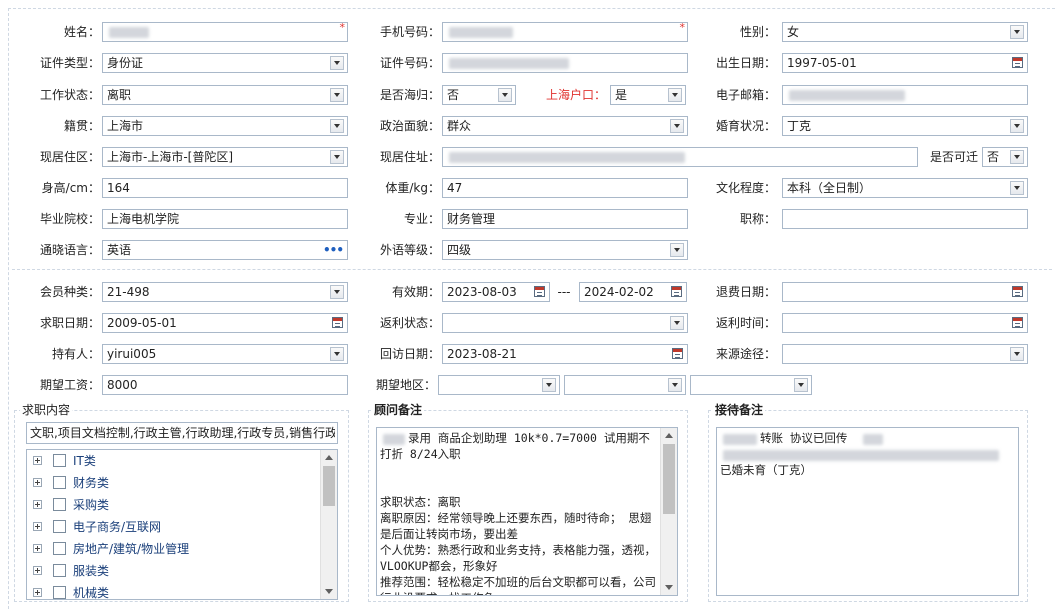  I want to click on birth-date-field: 1997-05-01, so click(905, 63).